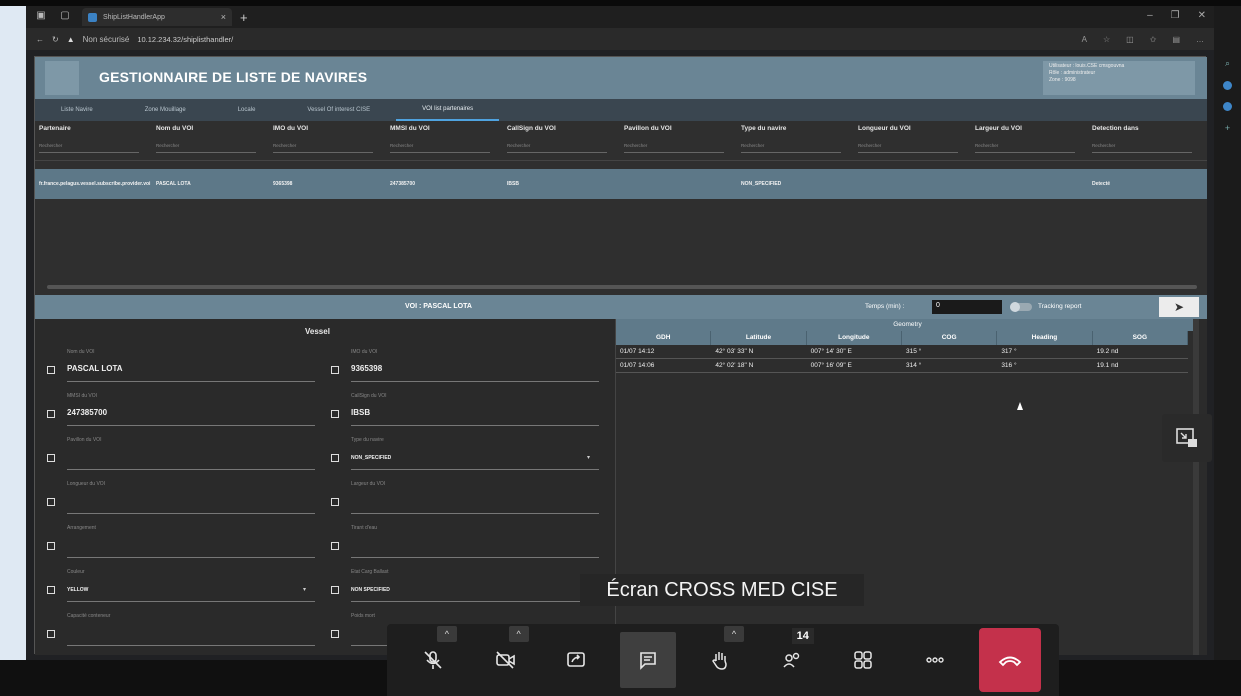  Describe the element at coordinates (247, 110) in the screenshot. I see `tab-locale: Locale` at that location.